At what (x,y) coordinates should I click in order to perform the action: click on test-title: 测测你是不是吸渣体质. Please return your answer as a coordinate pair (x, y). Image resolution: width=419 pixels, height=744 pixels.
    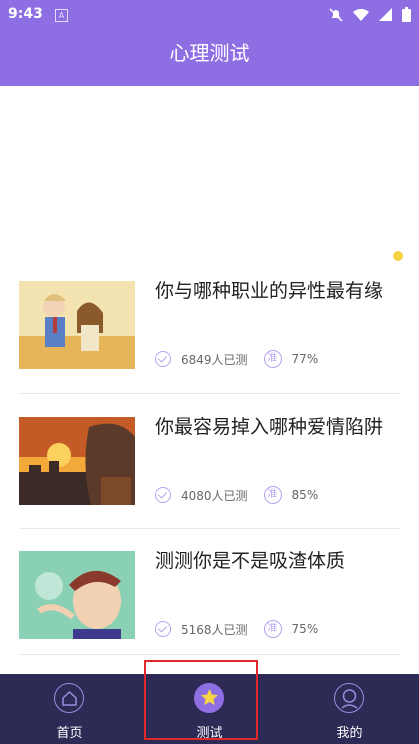
    Looking at the image, I should click on (250, 561).